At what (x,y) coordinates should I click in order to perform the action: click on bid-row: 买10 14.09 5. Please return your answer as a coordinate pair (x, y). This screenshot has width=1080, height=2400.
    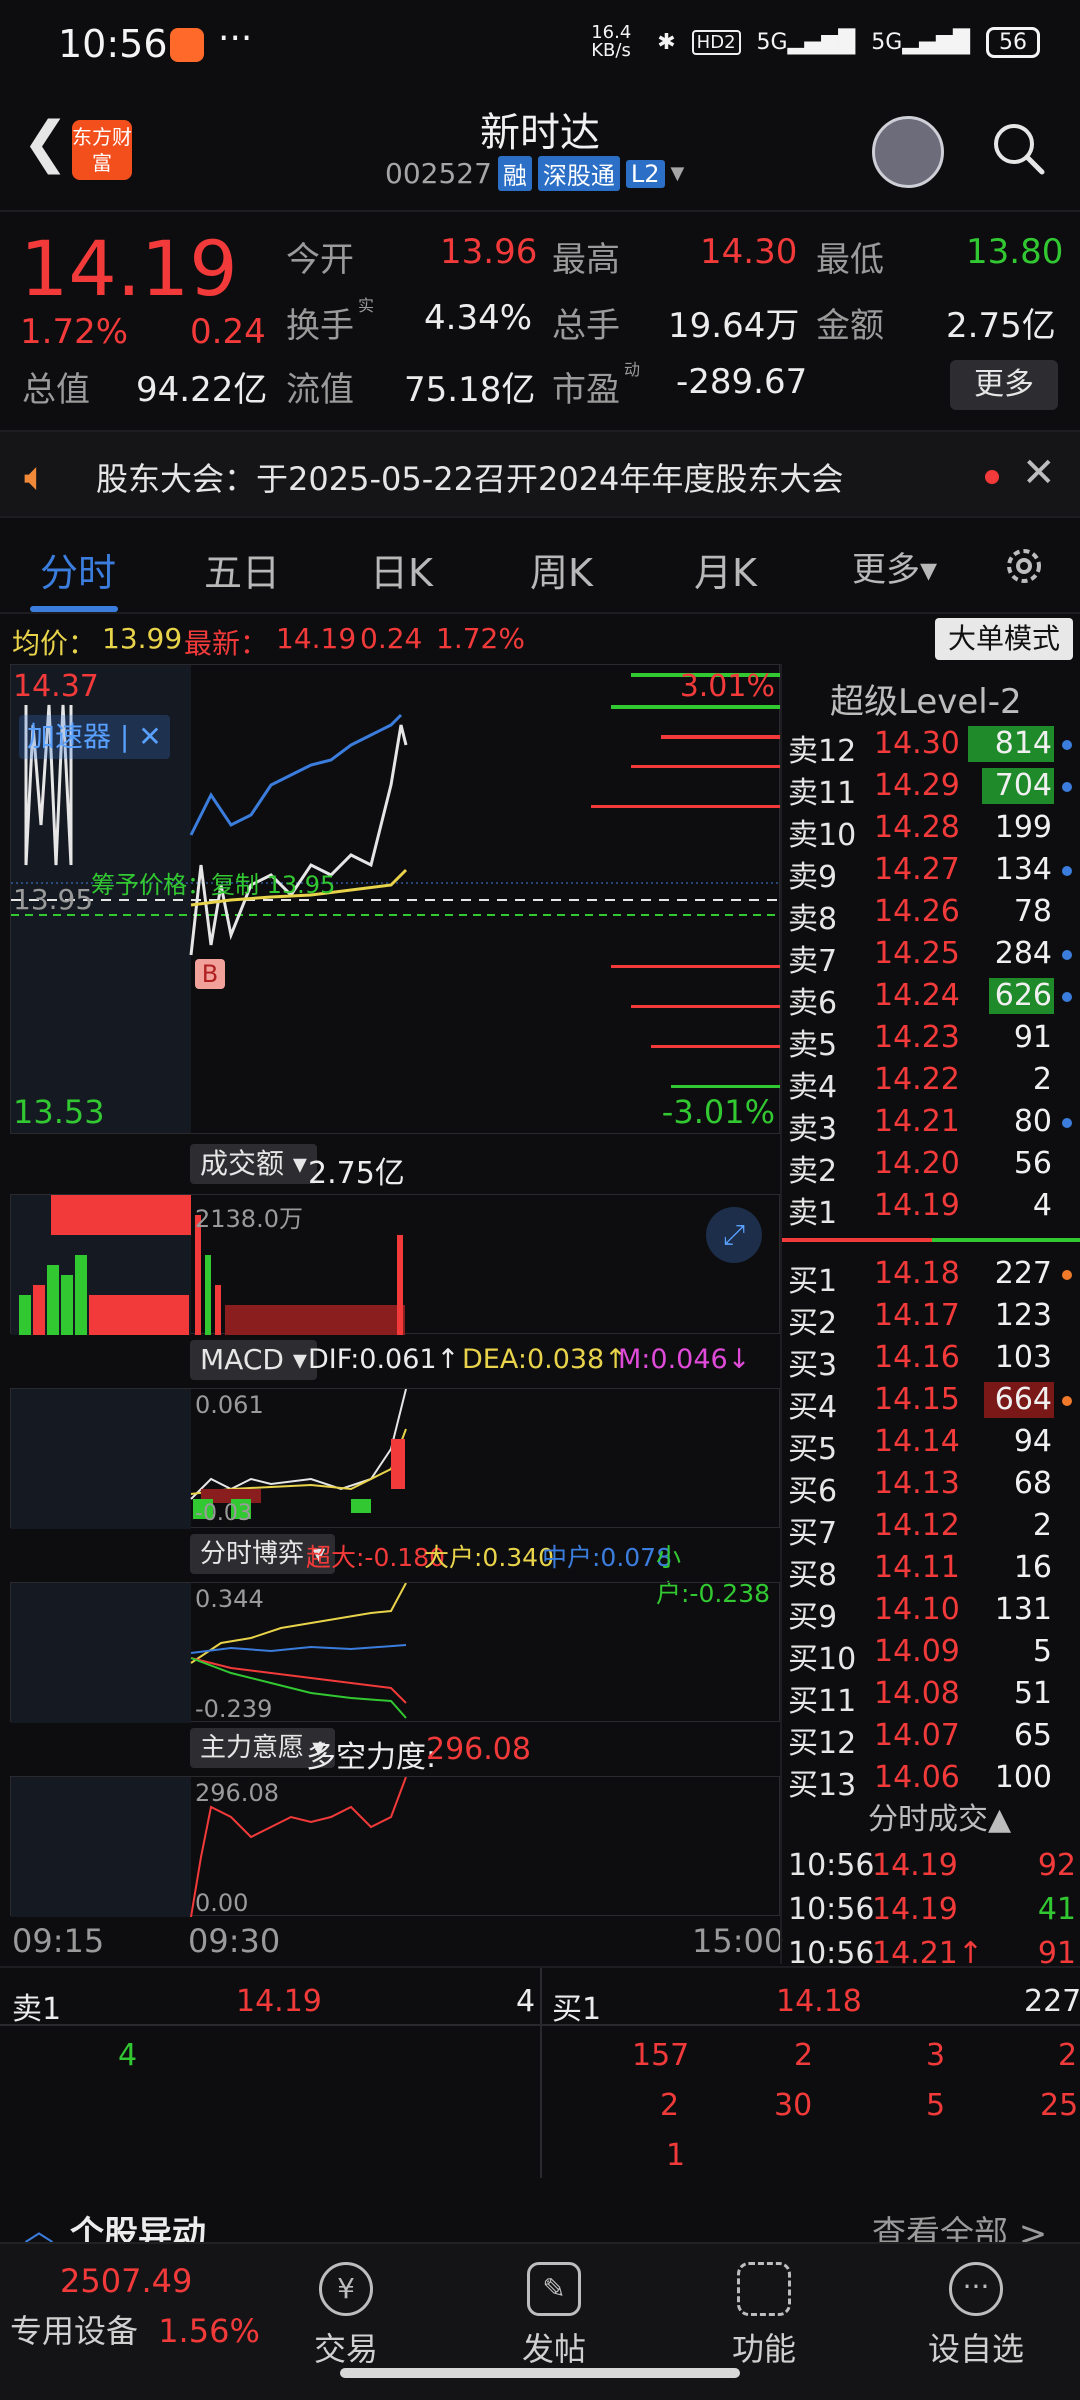
    Looking at the image, I should click on (931, 1654).